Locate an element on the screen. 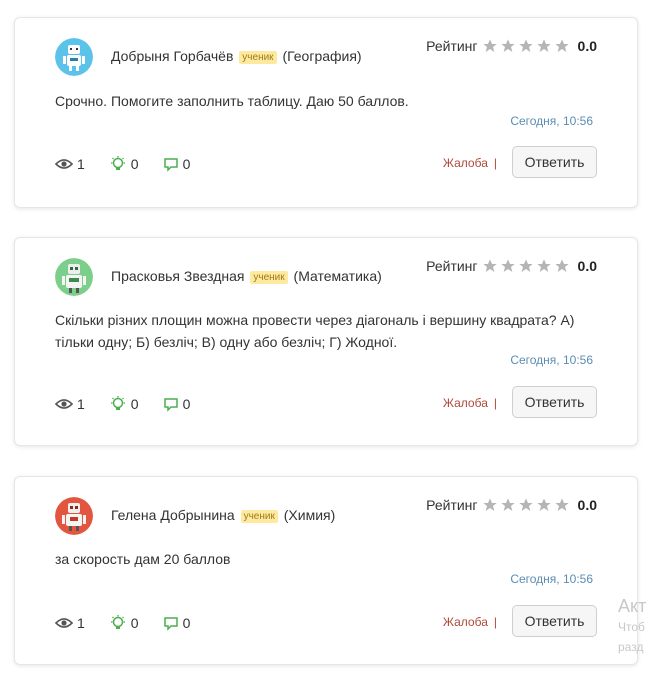 Image resolution: width=648 pixels, height=675 pixels. subject-label: (Математика) is located at coordinates (338, 276).